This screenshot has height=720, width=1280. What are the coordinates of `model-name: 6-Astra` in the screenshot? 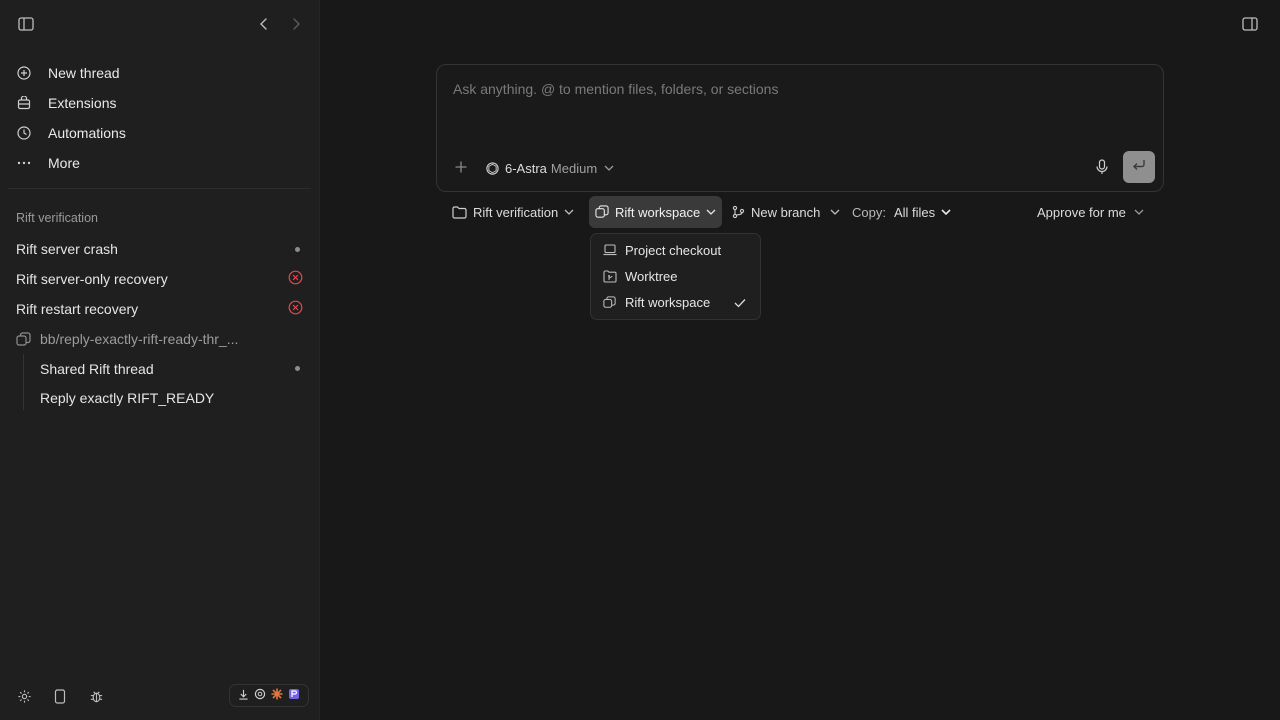 It's located at (526, 168).